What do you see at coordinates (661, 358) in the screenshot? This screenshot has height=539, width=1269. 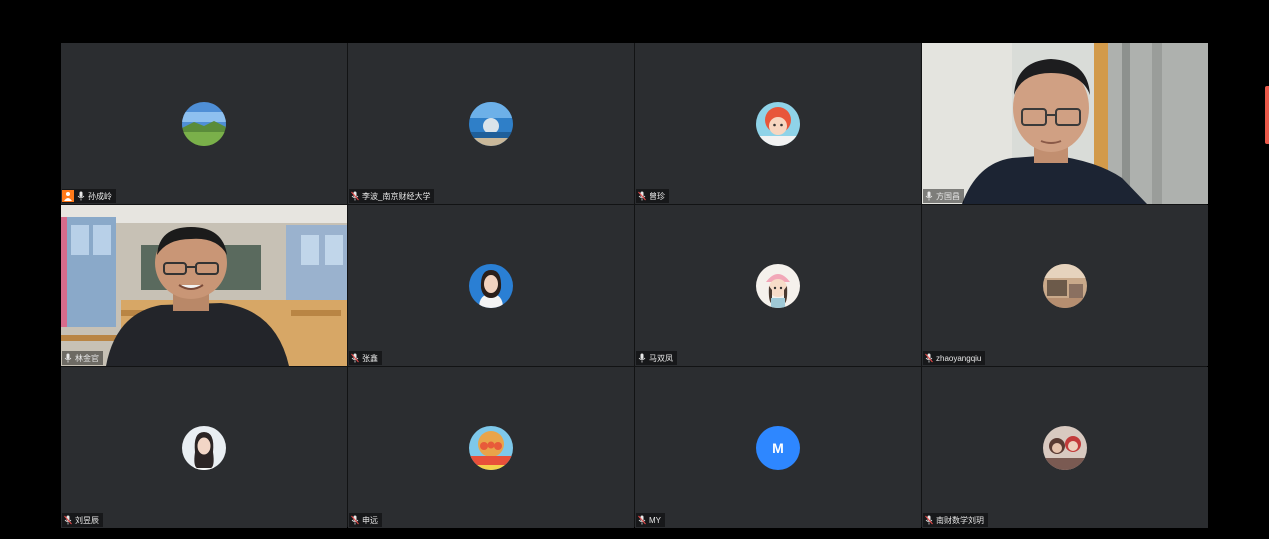 I see `participant-name: 马双凤` at bounding box center [661, 358].